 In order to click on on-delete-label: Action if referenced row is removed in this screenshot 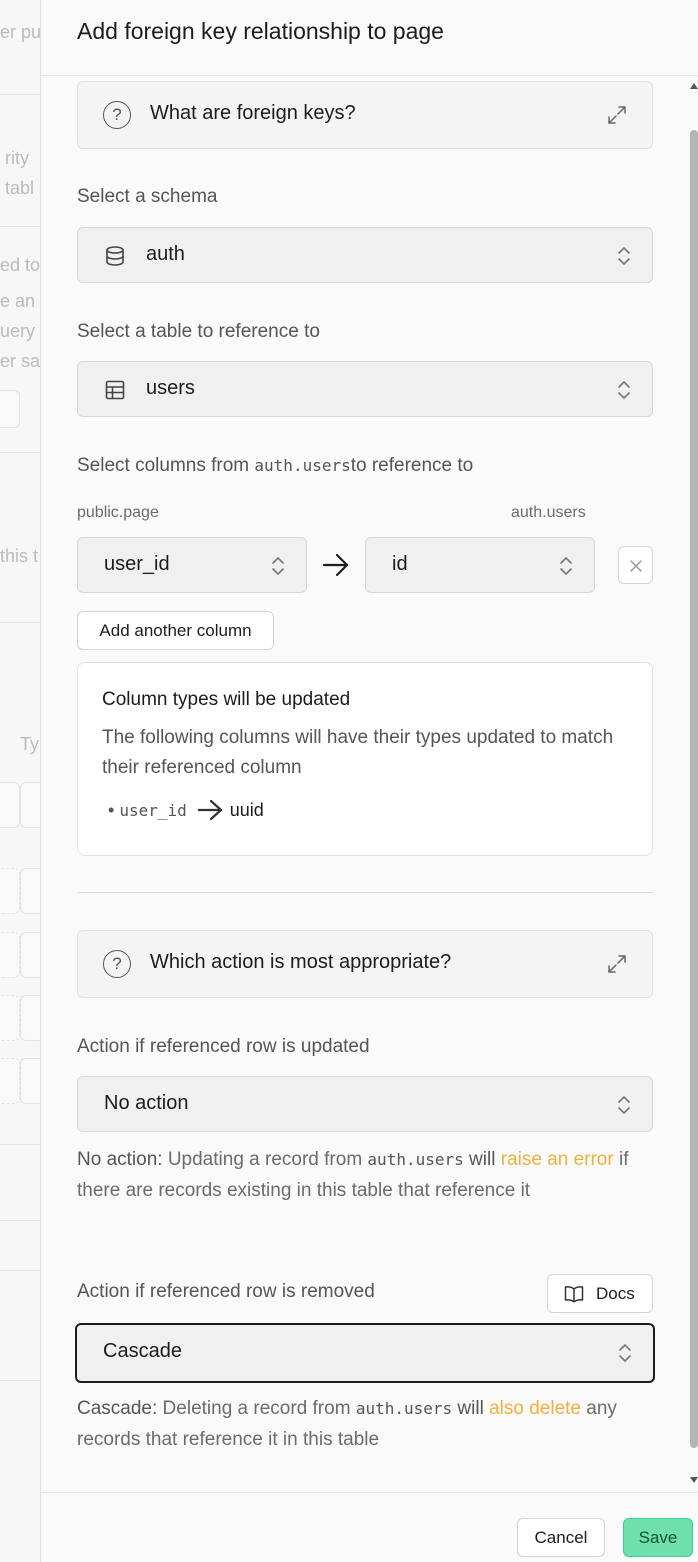, I will do `click(226, 1291)`.